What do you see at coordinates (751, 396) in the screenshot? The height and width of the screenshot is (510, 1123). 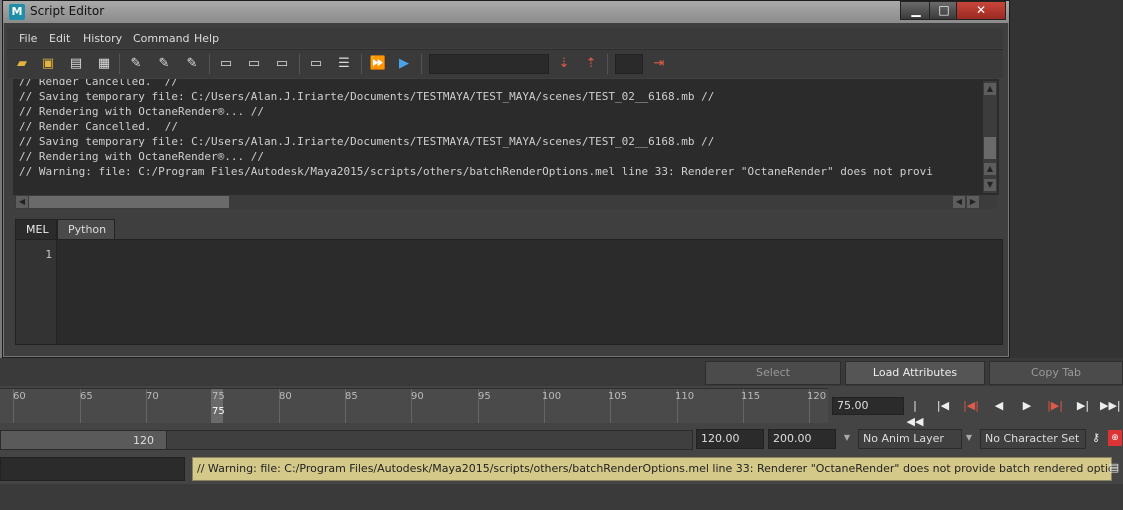 I see `timeline-tick-label: 115` at bounding box center [751, 396].